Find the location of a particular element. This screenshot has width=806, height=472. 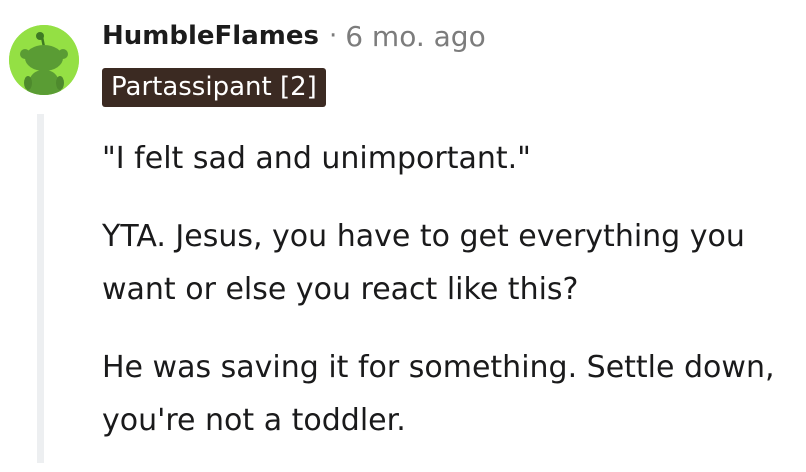

comment-header: HumbleFlames · 6 mo. ago is located at coordinates (294, 36).